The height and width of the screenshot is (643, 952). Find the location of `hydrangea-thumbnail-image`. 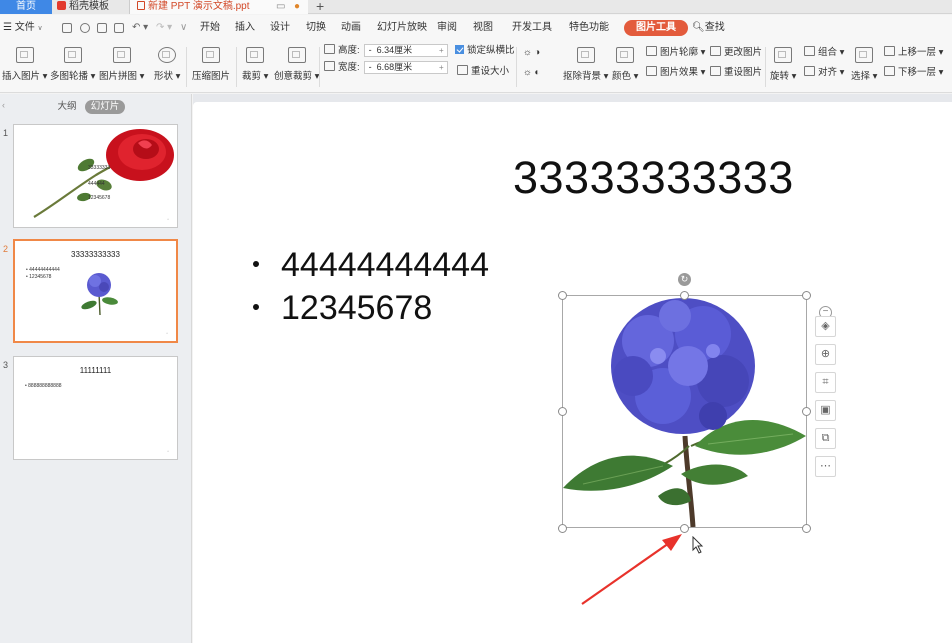

hydrangea-thumbnail-image is located at coordinates (99, 294).